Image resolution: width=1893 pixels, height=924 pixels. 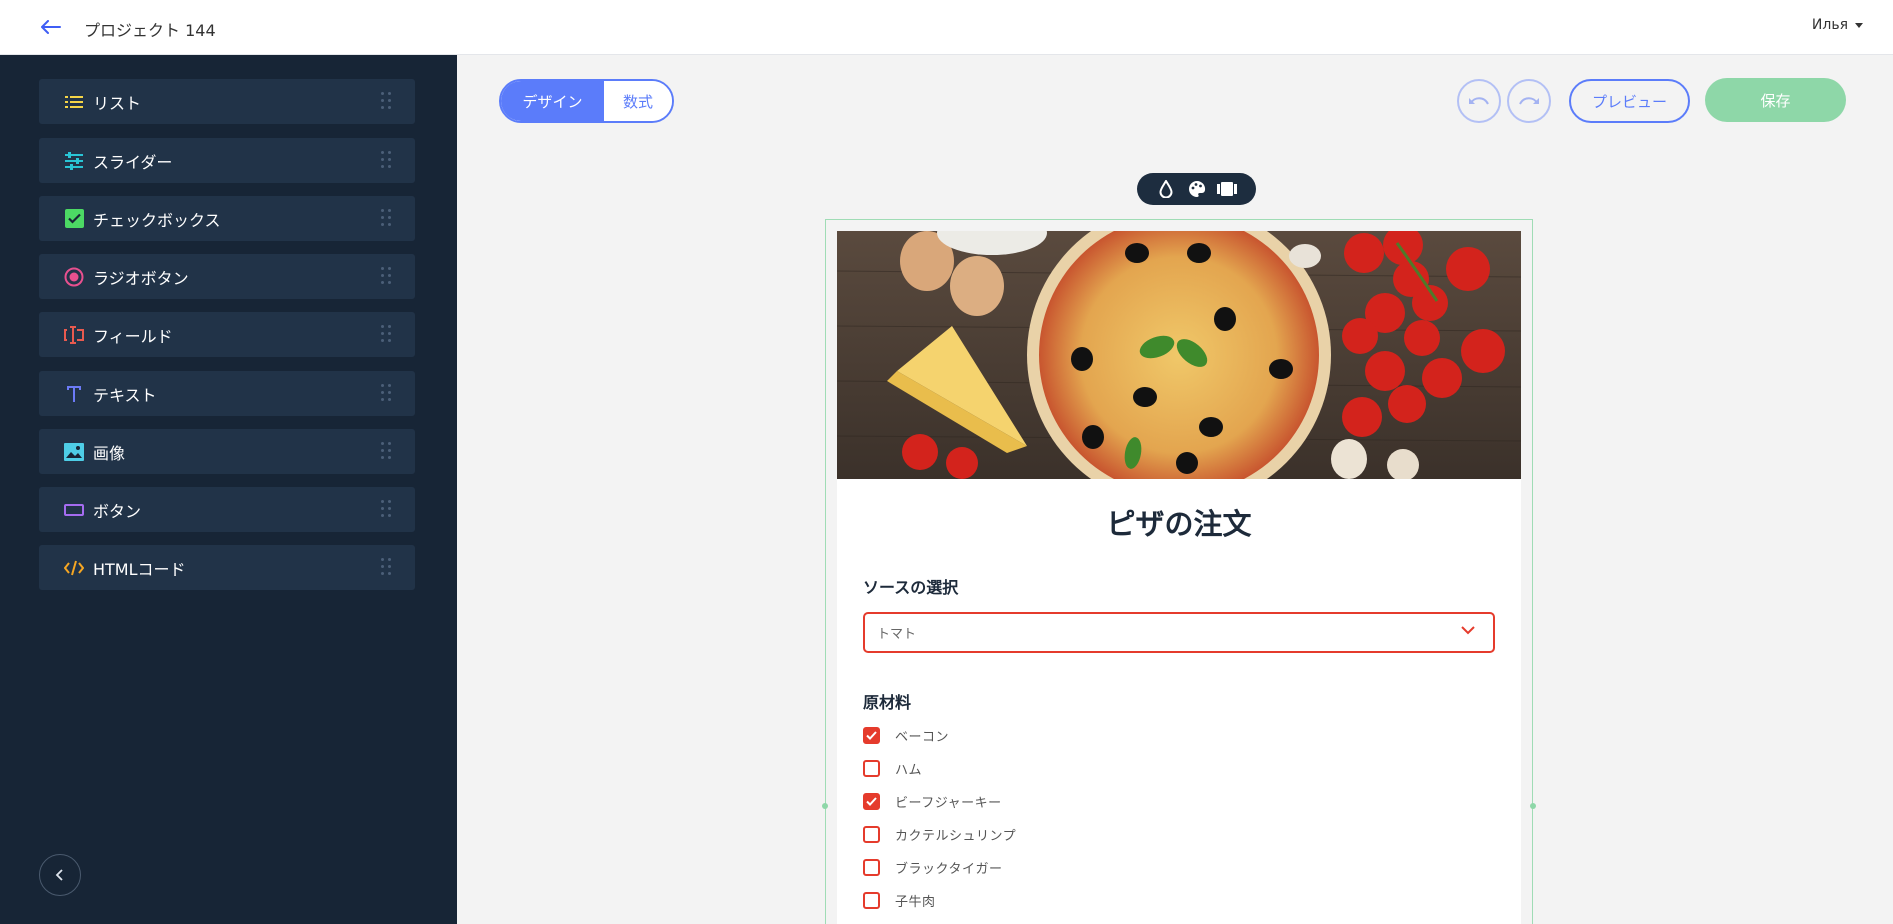 I want to click on ingredient-checkbox: ベーコン, so click(x=906, y=735).